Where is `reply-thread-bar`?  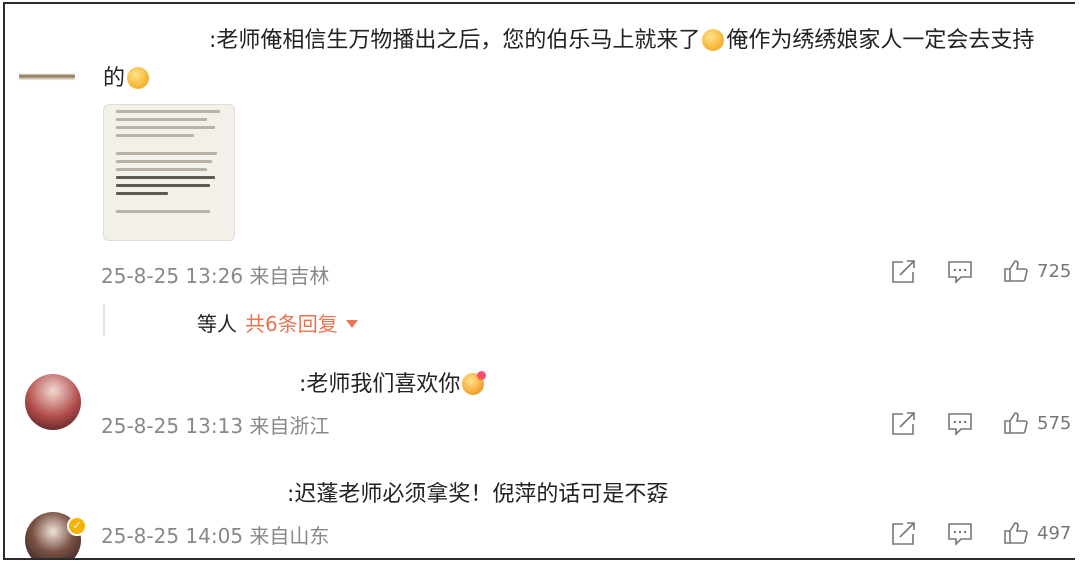
reply-thread-bar is located at coordinates (104, 320).